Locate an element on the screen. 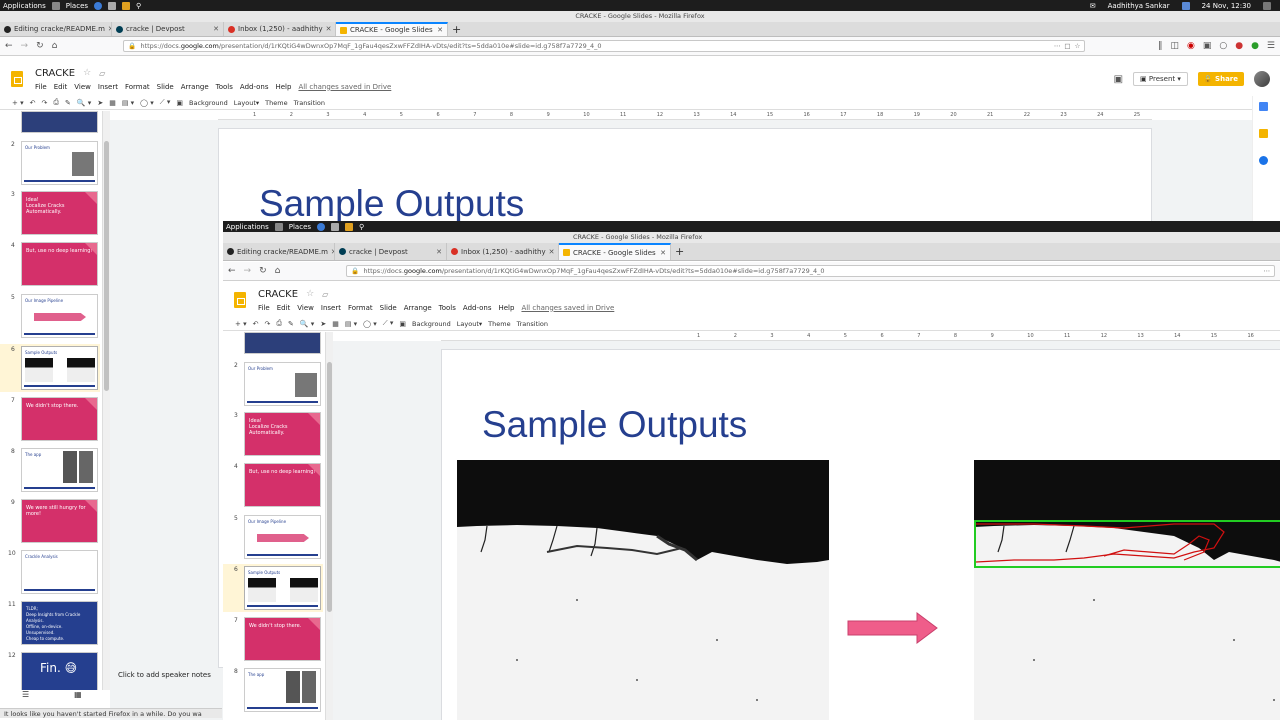 This screenshot has width=1280, height=720. print-icon: ⎙ is located at coordinates (56, 102).